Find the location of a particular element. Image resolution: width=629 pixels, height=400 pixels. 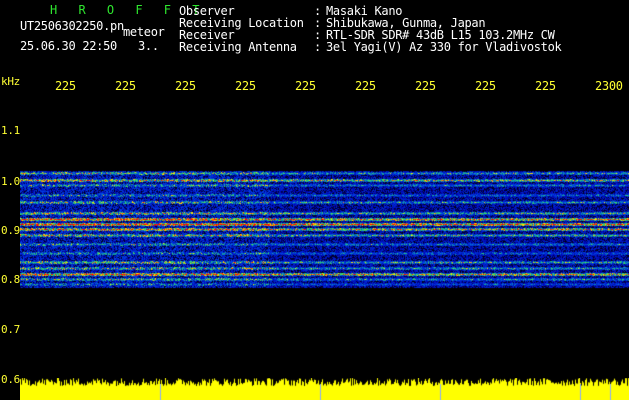

y-tick: 0.8 is located at coordinates (10, 279).